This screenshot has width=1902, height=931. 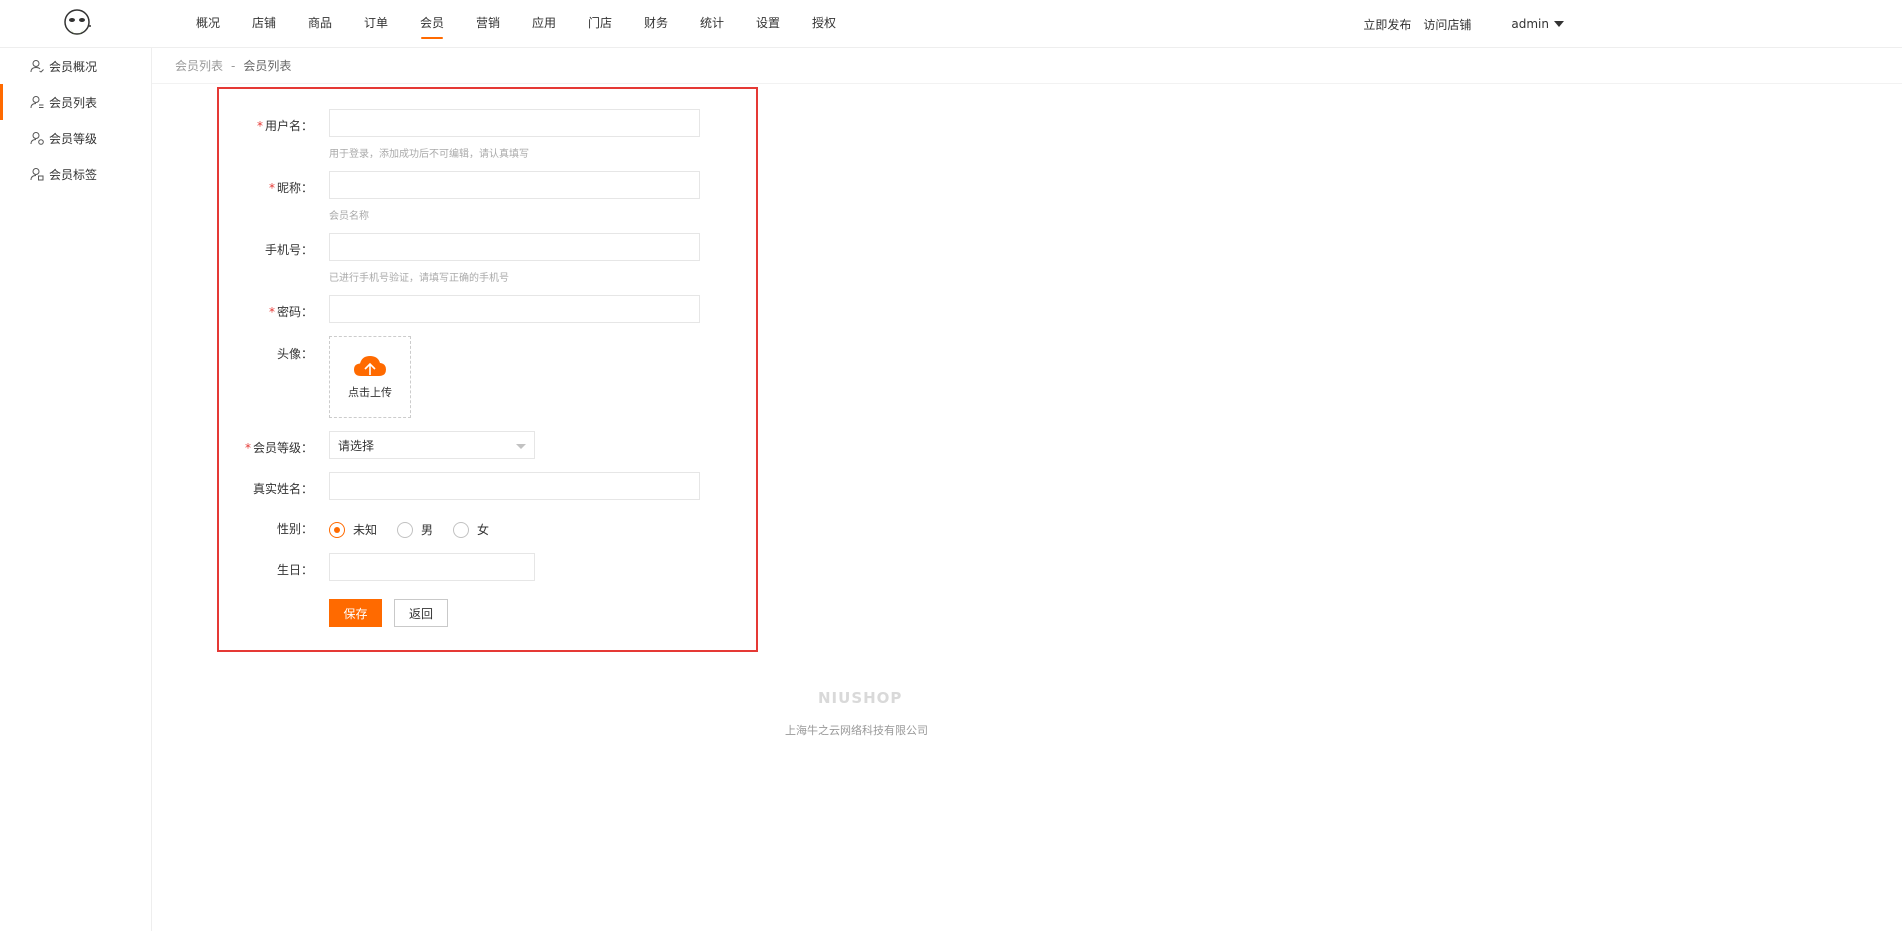 I want to click on username-input, so click(x=514, y=123).